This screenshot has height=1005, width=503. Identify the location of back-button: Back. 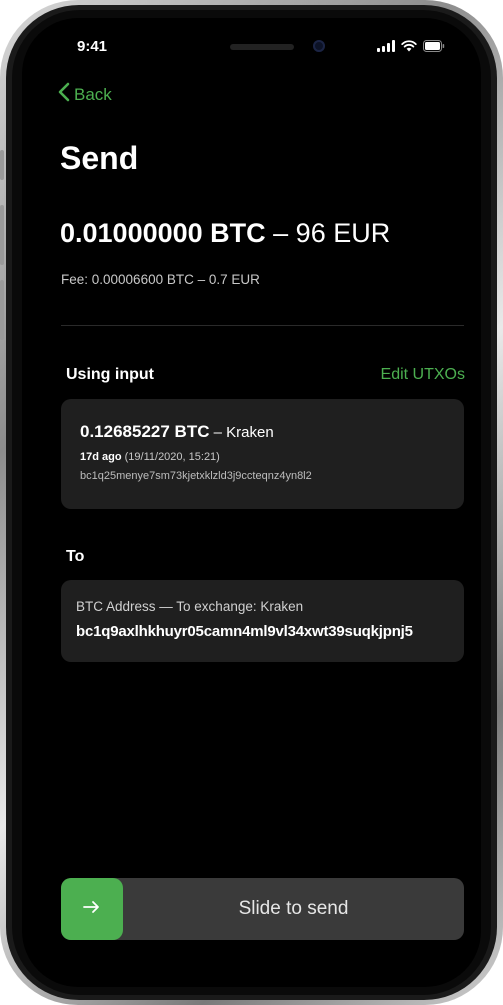
(85, 94).